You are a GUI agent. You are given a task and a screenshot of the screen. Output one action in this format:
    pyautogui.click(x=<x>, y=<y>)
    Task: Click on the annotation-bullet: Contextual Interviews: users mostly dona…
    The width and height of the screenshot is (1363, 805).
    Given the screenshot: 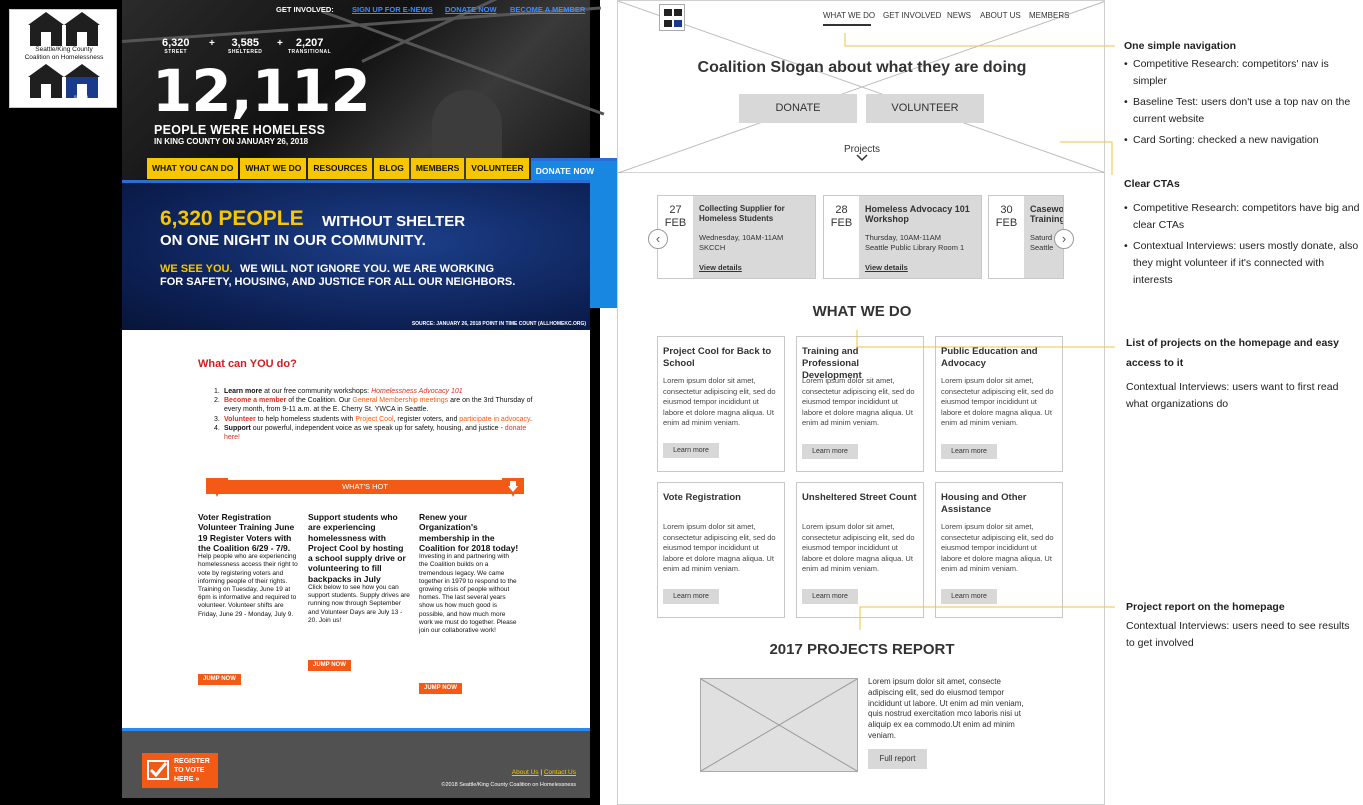 What is the action you would take?
    pyautogui.click(x=1242, y=263)
    